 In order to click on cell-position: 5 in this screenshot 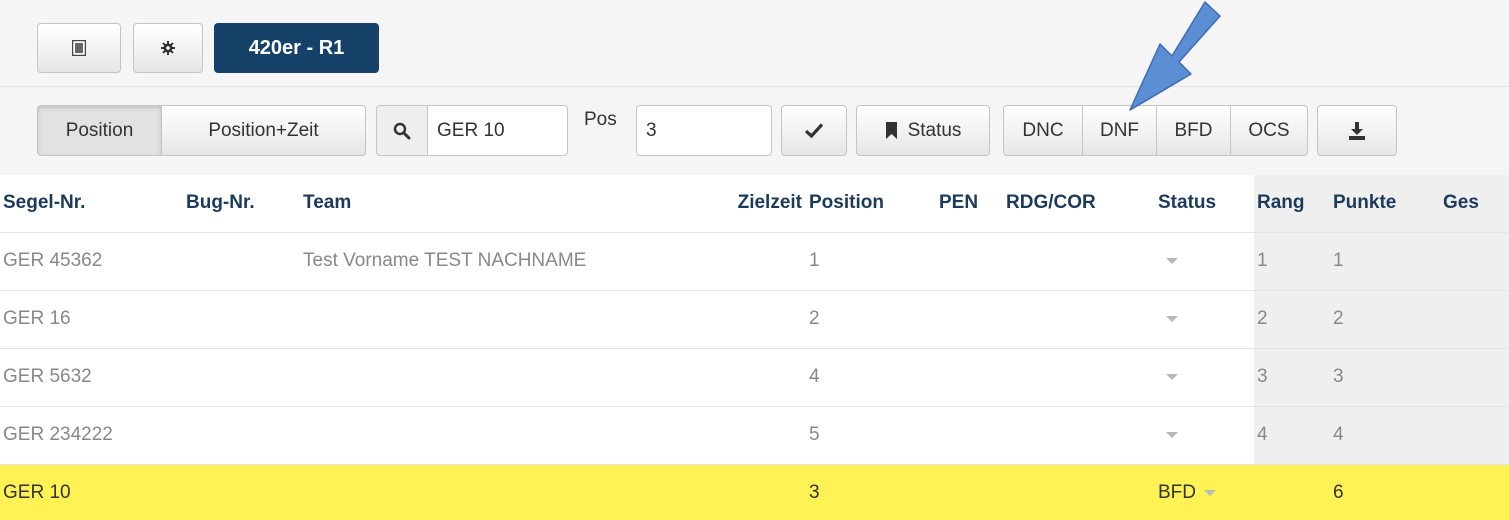, I will do `click(871, 434)`.